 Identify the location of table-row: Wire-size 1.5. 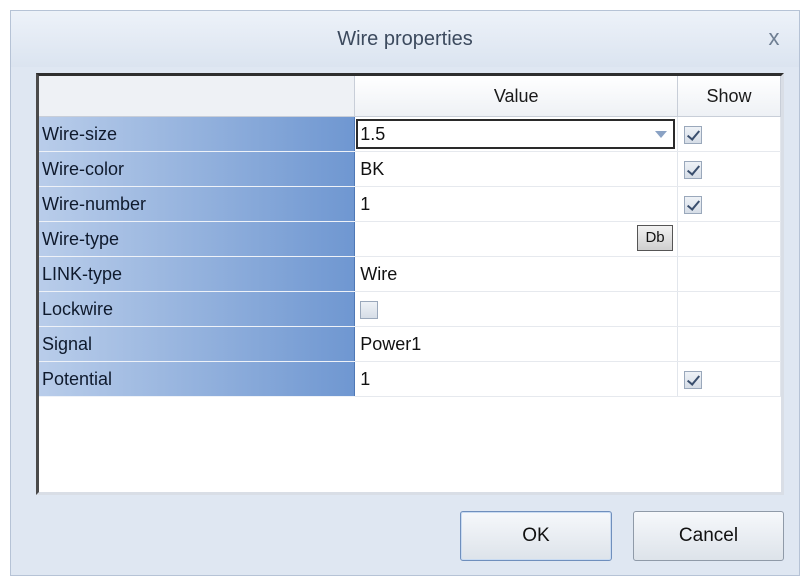
(410, 134).